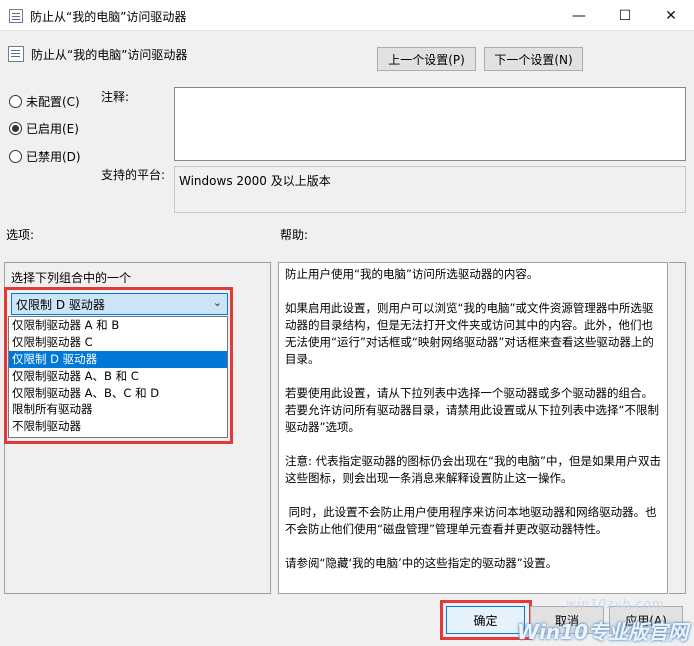 The image size is (694, 646). What do you see at coordinates (60, 304) in the screenshot?
I see `drive-select-value: 仅限制 D 驱动器` at bounding box center [60, 304].